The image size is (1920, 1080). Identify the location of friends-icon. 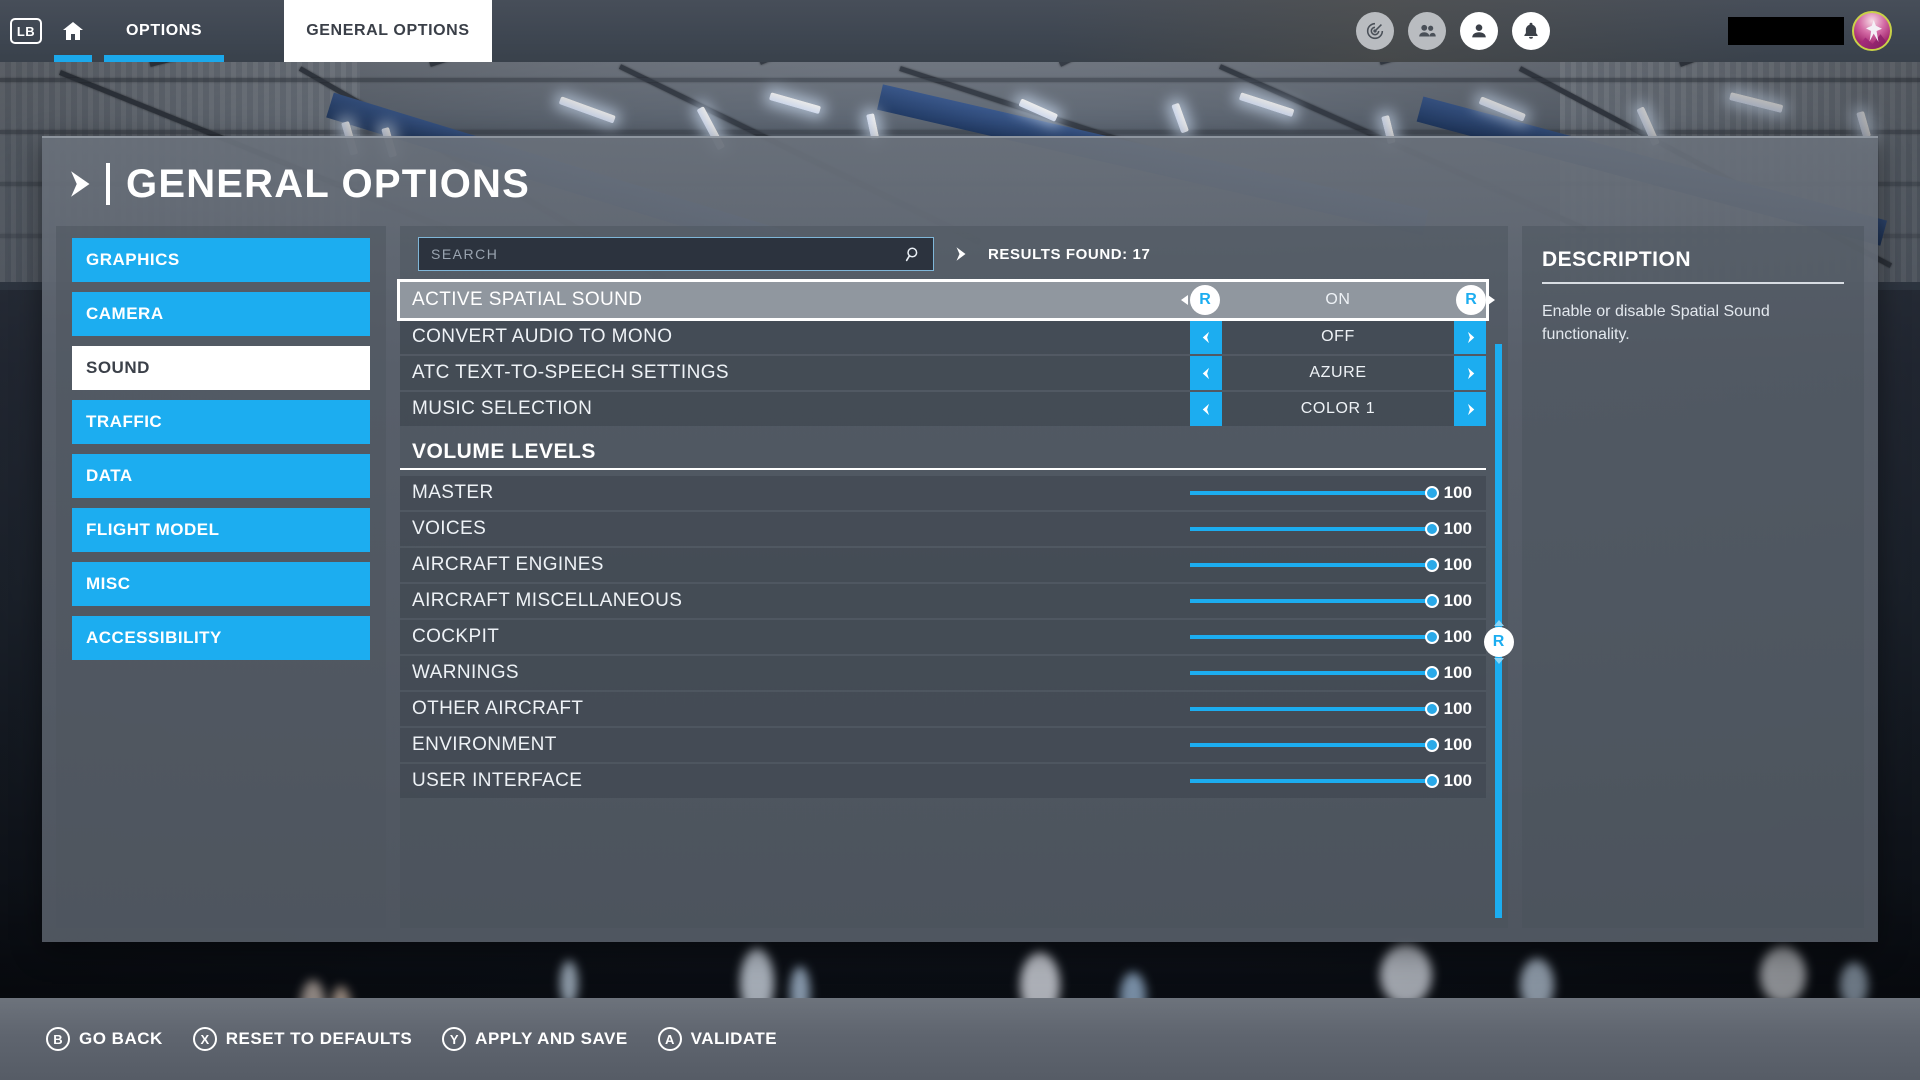
(1427, 31).